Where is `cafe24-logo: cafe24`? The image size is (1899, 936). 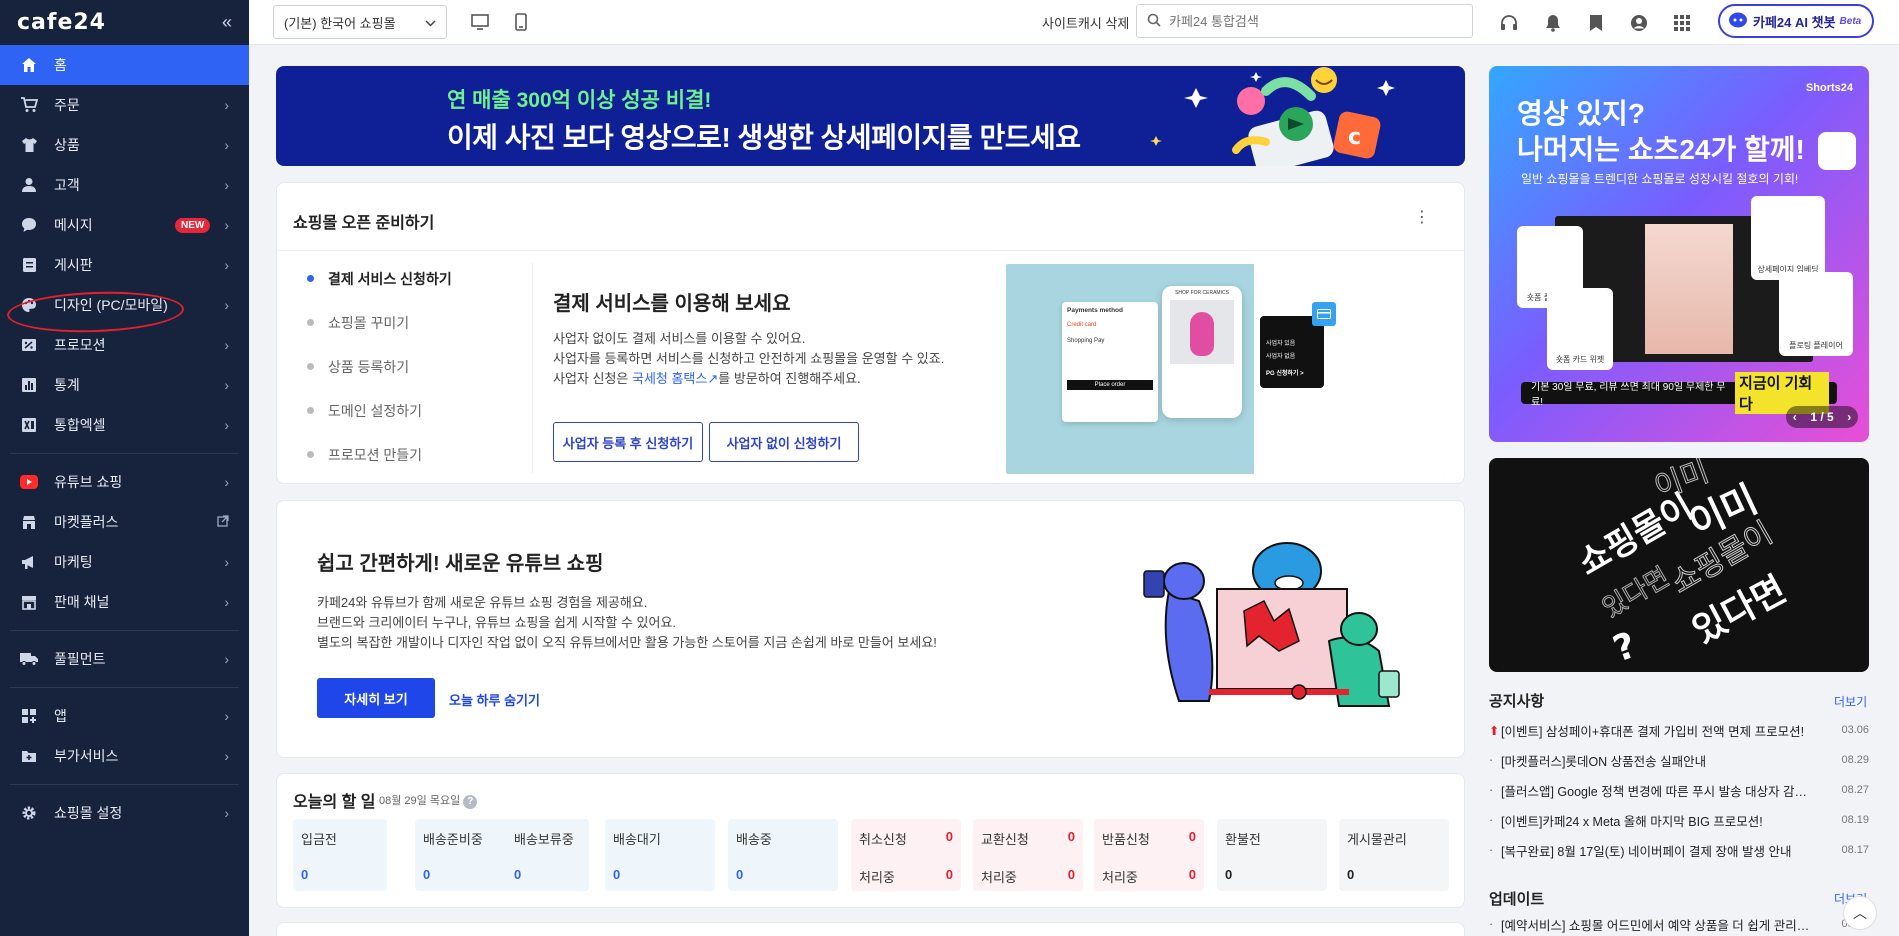
cafe24-logo: cafe24 is located at coordinates (61, 22).